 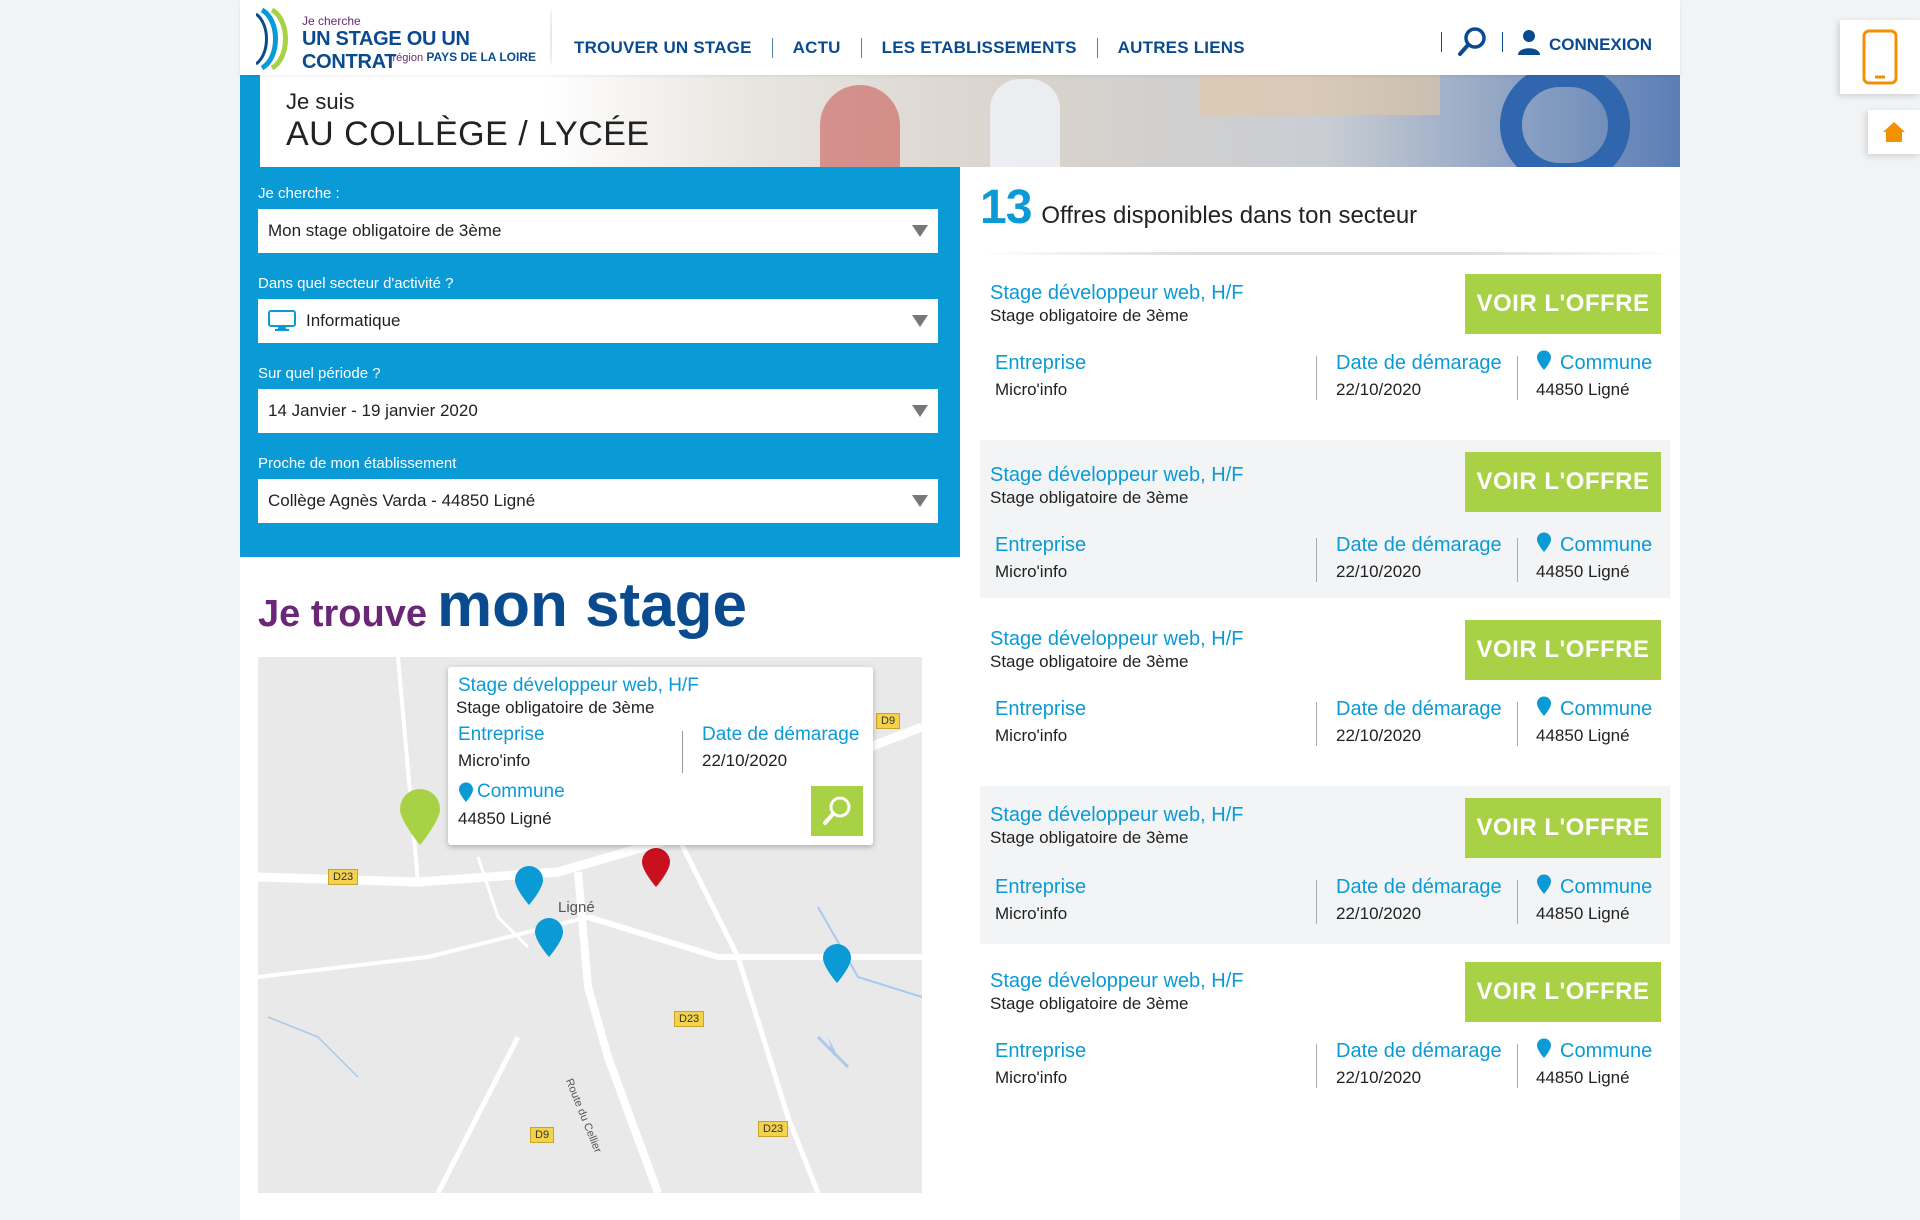 I want to click on offer-commune-value: 44850 Ligné, so click(x=1583, y=571).